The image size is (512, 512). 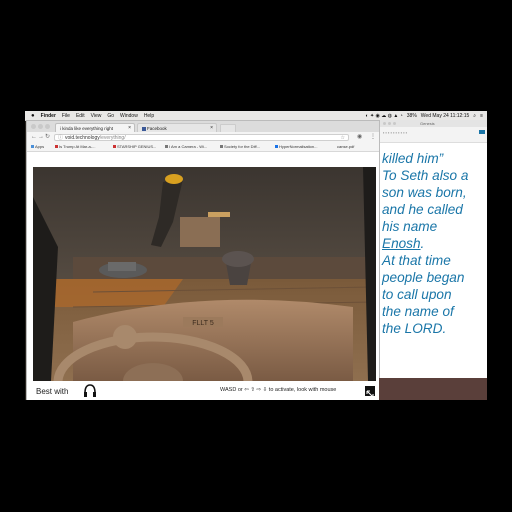 I want to click on scripture-window-titlebar: Genesis, so click(x=433, y=123).